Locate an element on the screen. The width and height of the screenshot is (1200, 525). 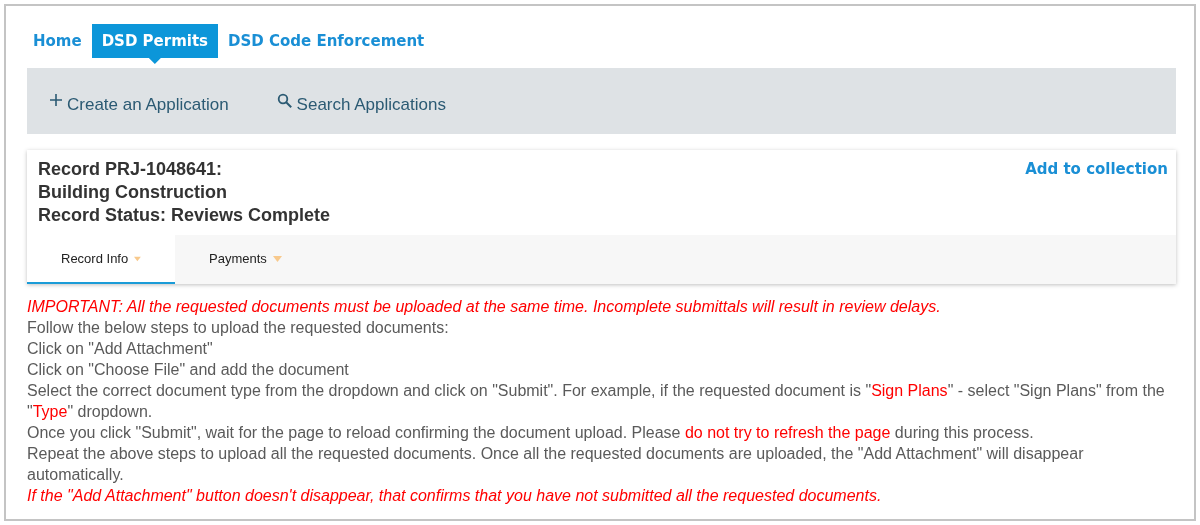
add-to-collection-link: Add to collection is located at coordinates (1096, 169).